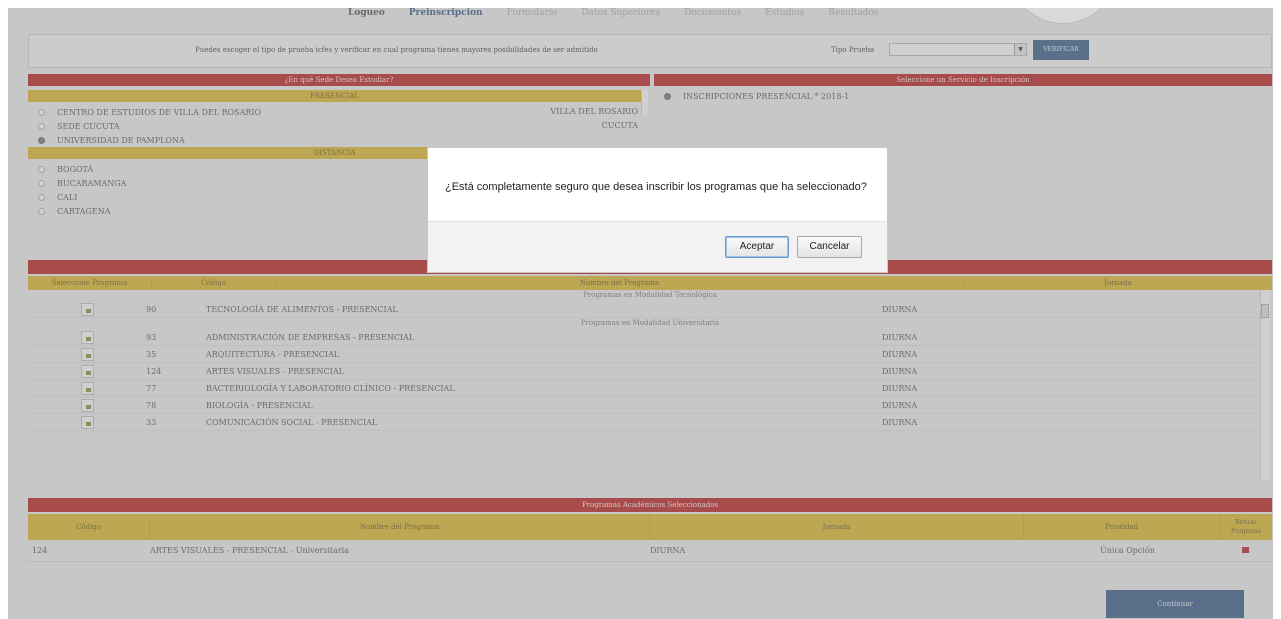 This screenshot has width=1281, height=619. I want to click on cancel-button: Cancelar, so click(829, 247).